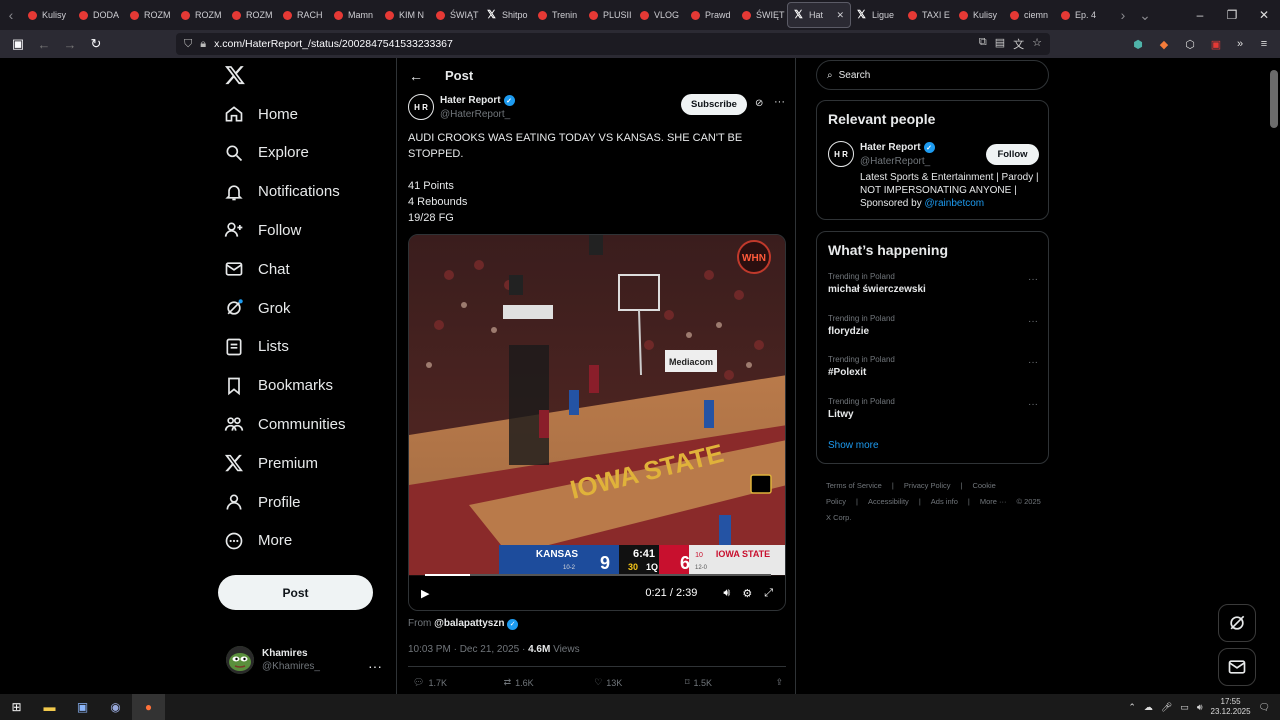 The width and height of the screenshot is (1280, 720). I want to click on sidebar-toggle-icon: ▣, so click(18, 44).